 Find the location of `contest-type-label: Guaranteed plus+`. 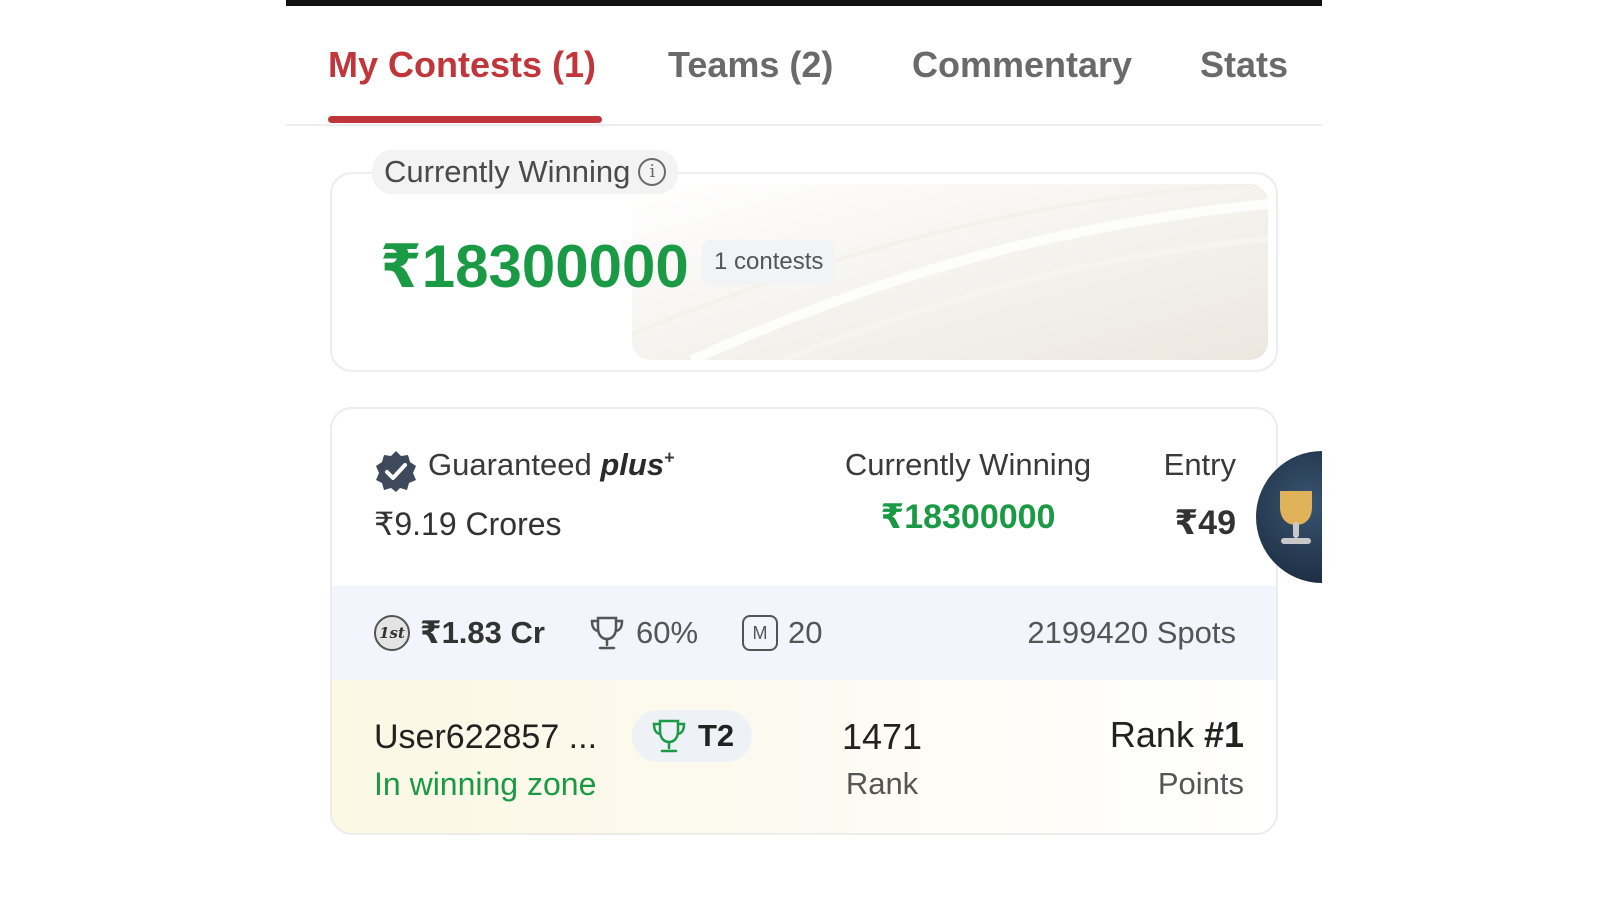

contest-type-label: Guaranteed plus+ is located at coordinates (551, 465).